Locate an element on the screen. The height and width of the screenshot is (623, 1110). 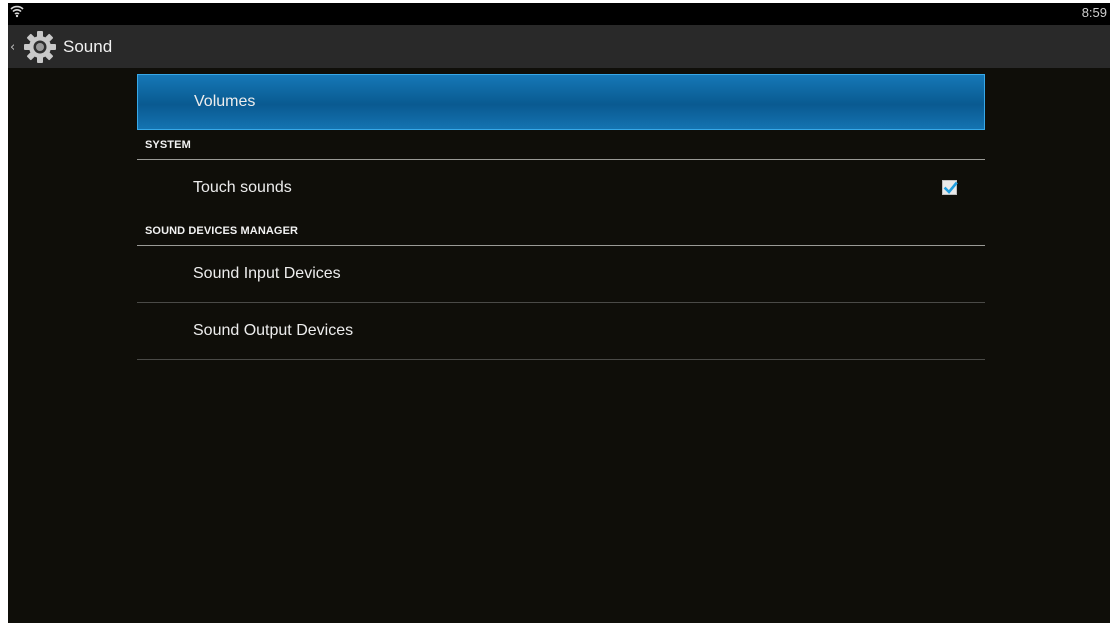
wifi-icon is located at coordinates (17, 11).